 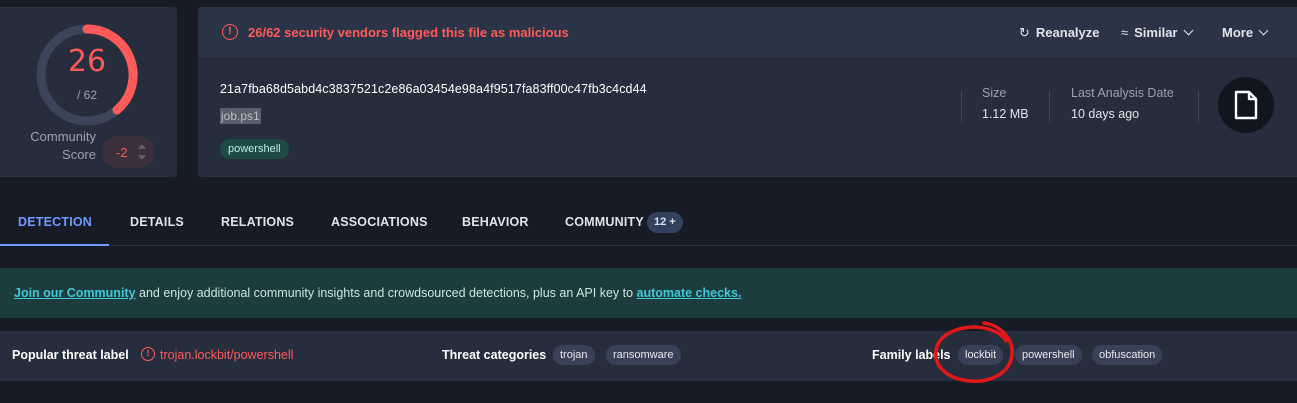 What do you see at coordinates (1105, 114) in the screenshot?
I see `last-analysis-value: 10 days ago` at bounding box center [1105, 114].